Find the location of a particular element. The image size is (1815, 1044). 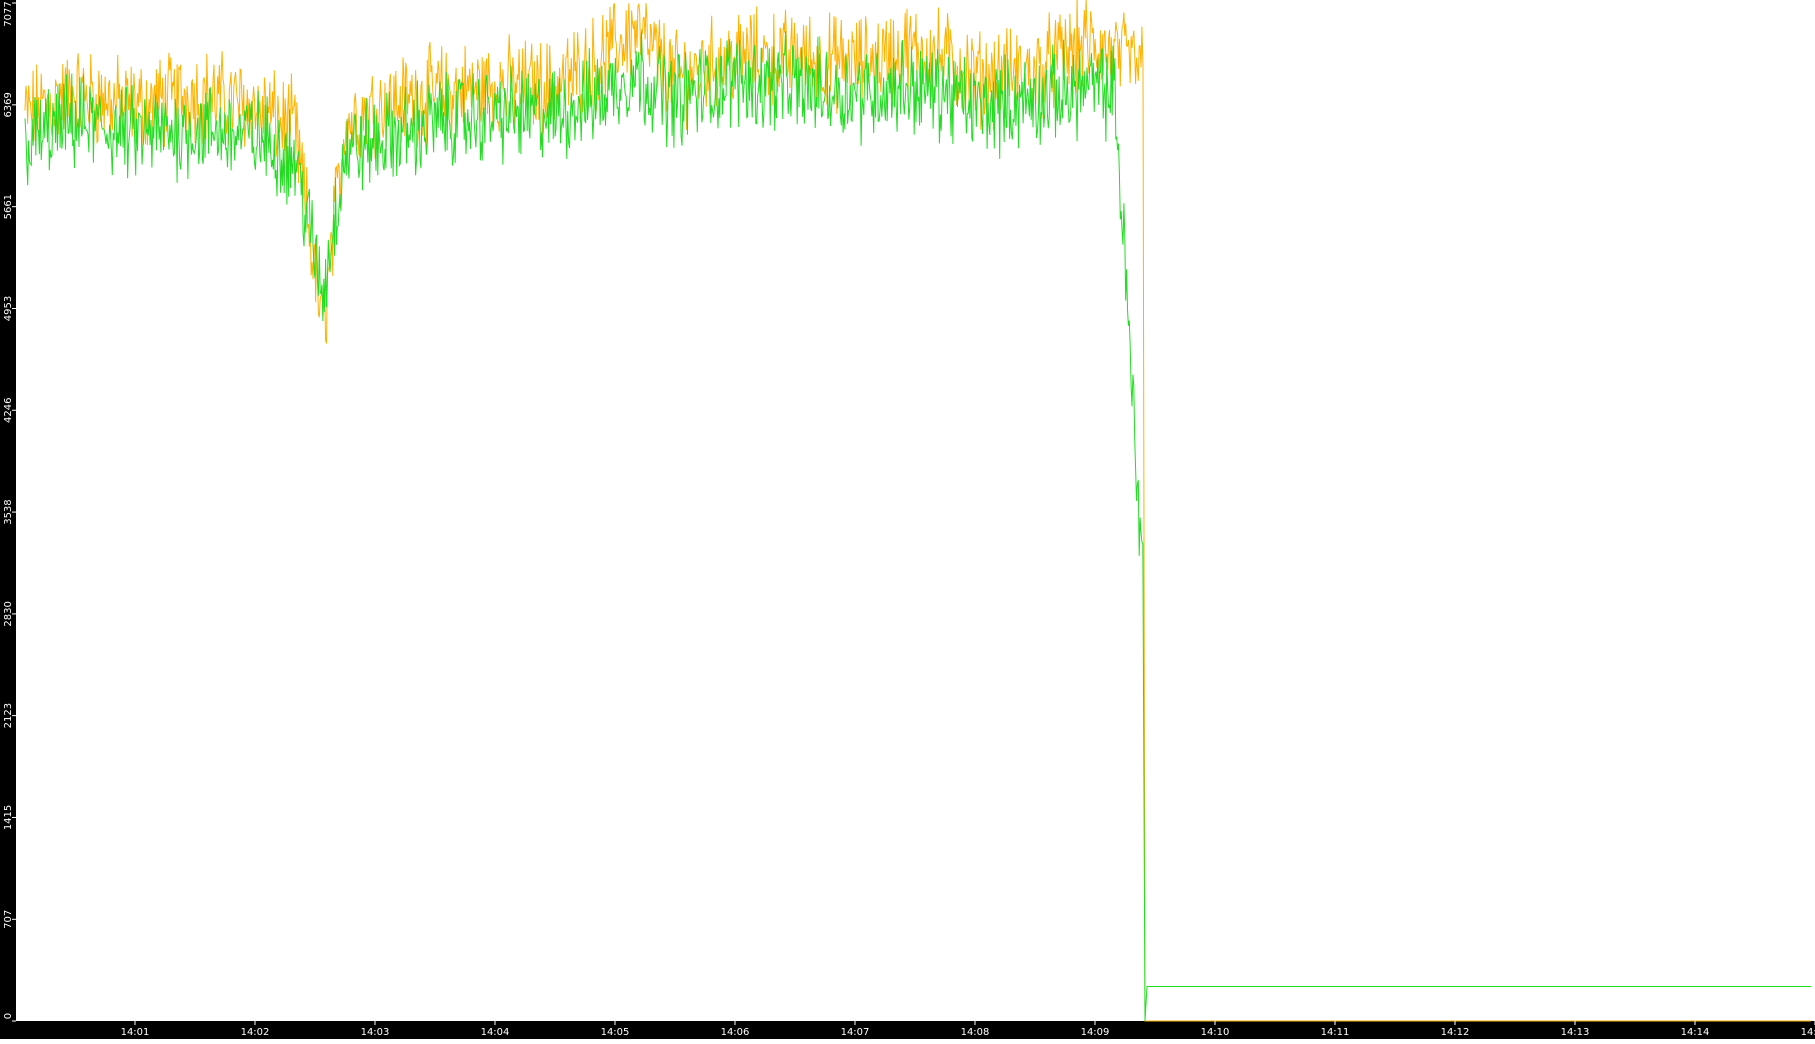

x-tick-label: 14:05 is located at coordinates (615, 1032).